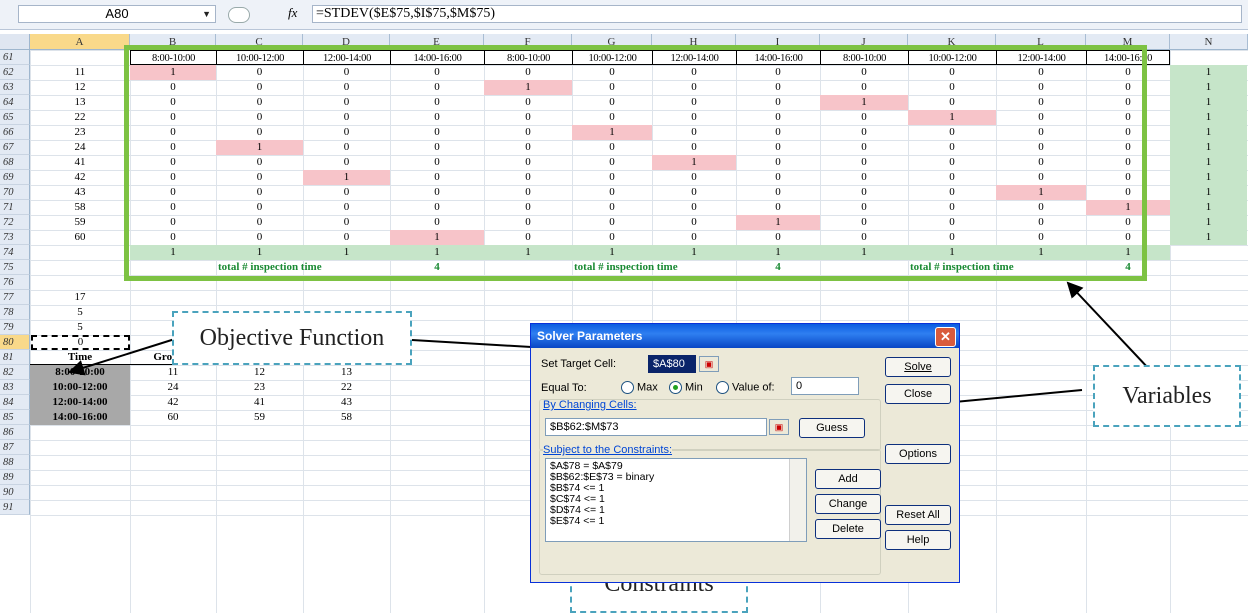 The width and height of the screenshot is (1248, 613). Describe the element at coordinates (1167, 396) in the screenshot. I see `variables-callout: Variables` at that location.